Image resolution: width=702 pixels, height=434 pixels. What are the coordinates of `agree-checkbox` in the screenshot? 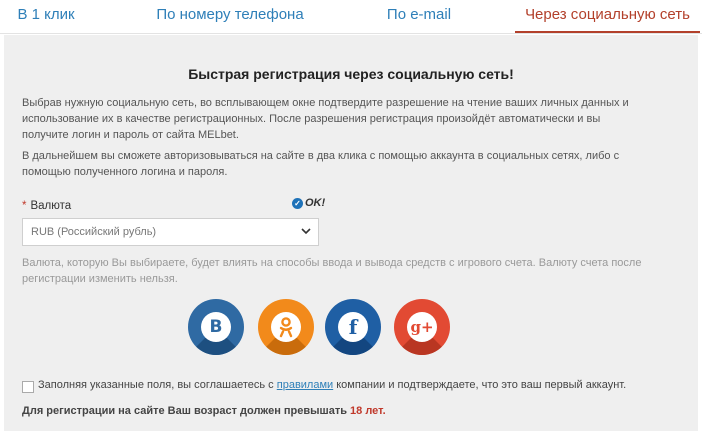 It's located at (28, 387).